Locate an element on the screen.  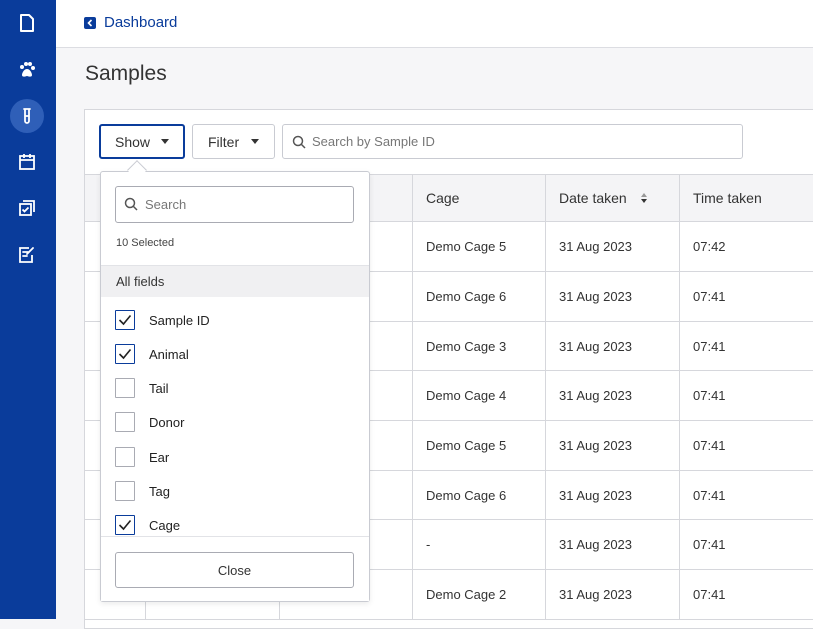
show-button: Show is located at coordinates (142, 141).